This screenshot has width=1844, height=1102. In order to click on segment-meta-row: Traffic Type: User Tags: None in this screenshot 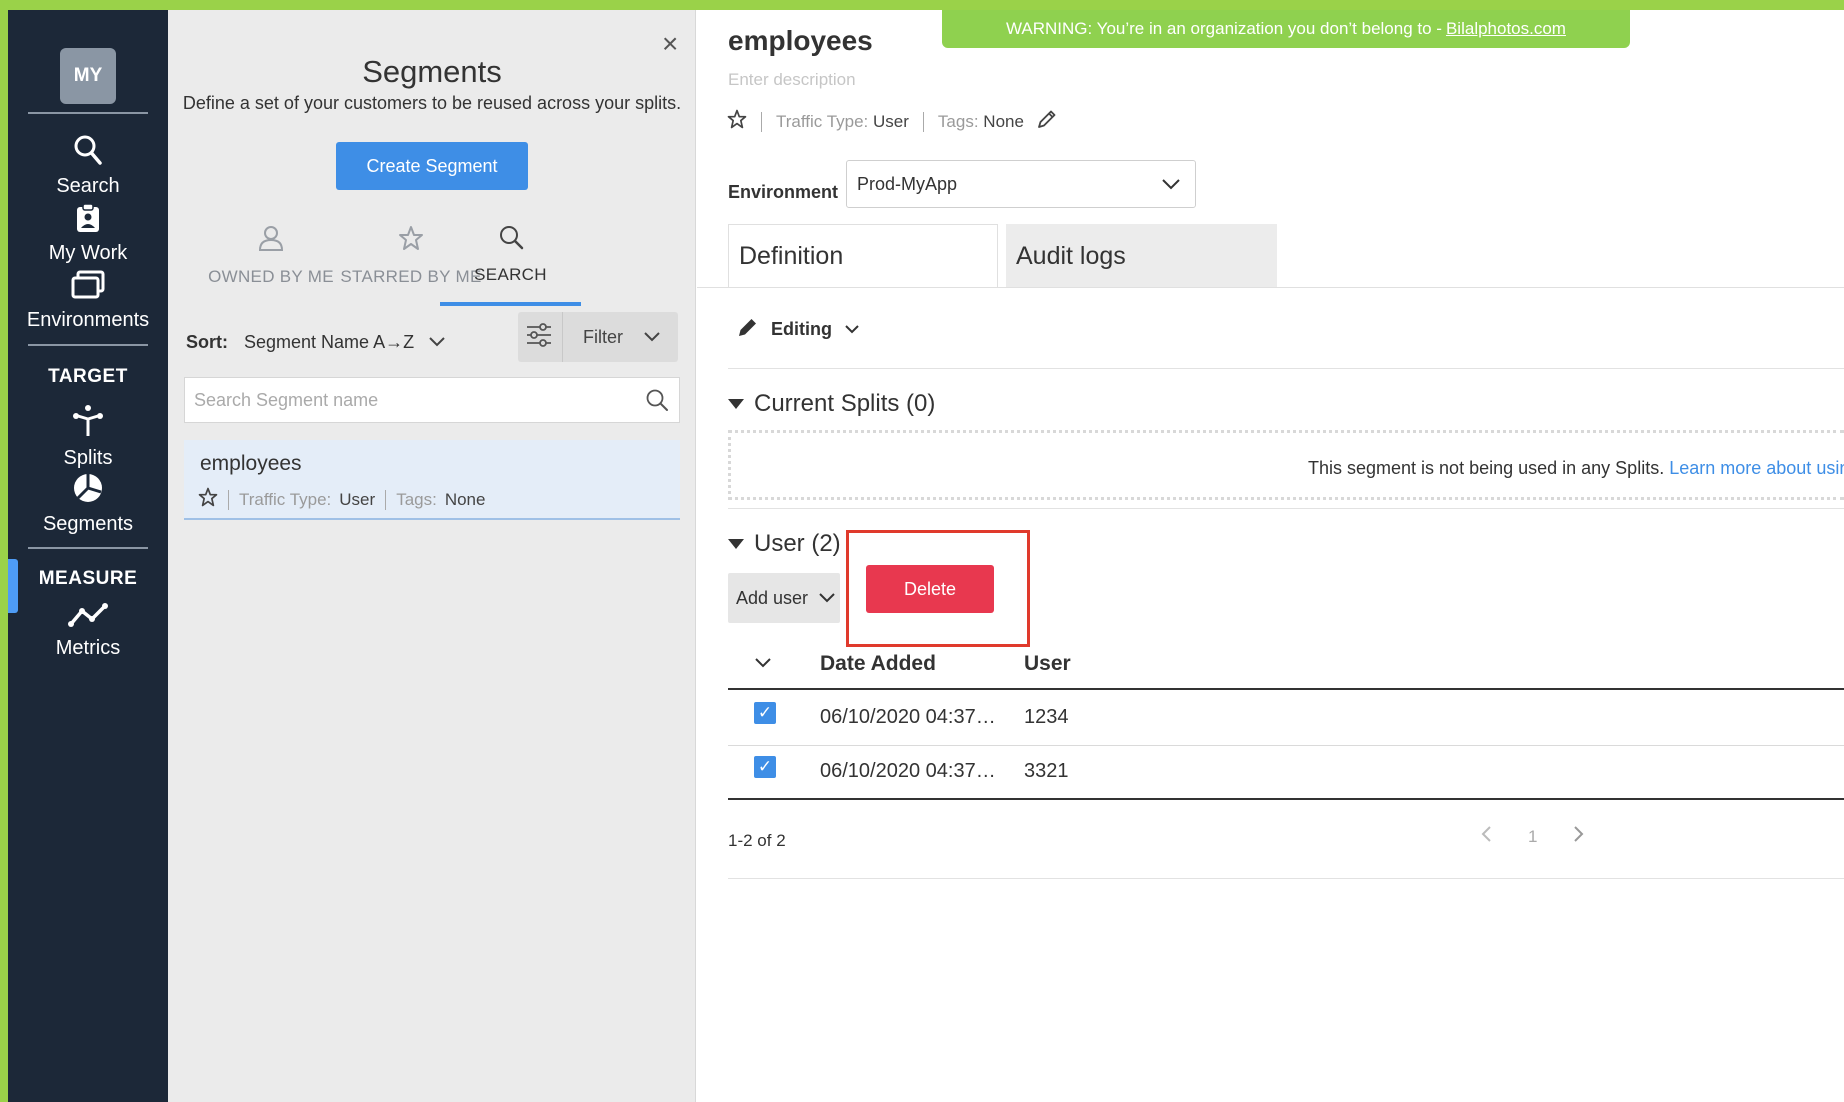, I will do `click(892, 121)`.